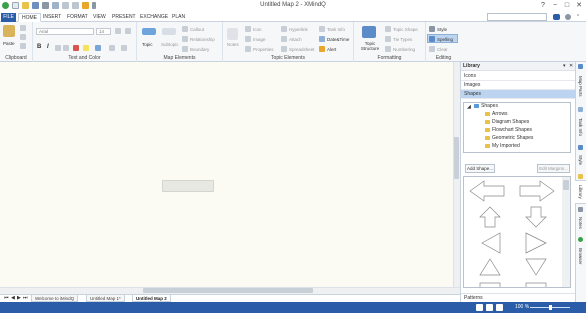  What do you see at coordinates (23, 46) in the screenshot?
I see `format-painter-icon` at bounding box center [23, 46].